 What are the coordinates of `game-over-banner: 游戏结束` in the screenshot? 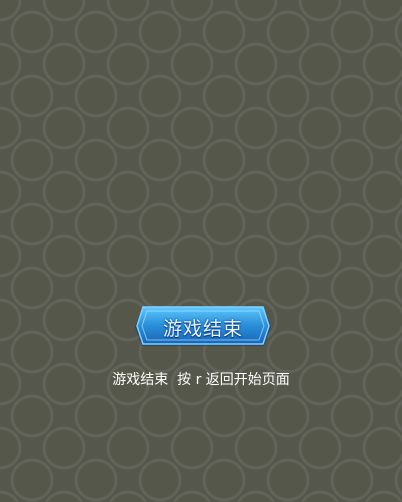 It's located at (203, 327).